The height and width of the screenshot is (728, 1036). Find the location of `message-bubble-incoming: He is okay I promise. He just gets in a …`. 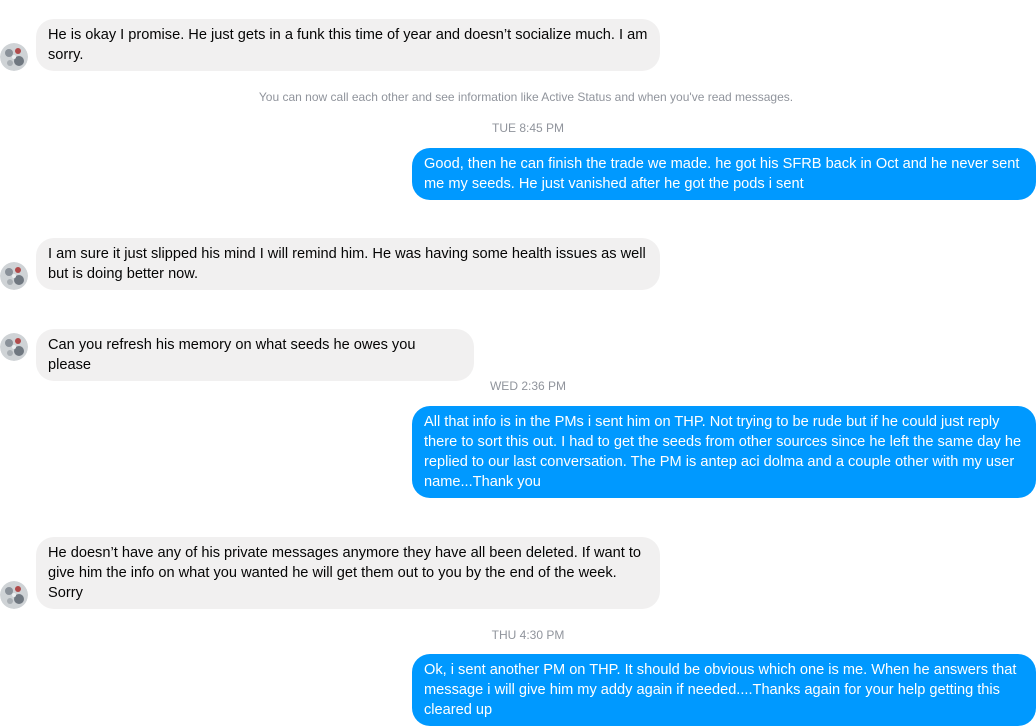

message-bubble-incoming: He is okay I promise. He just gets in a … is located at coordinates (348, 45).